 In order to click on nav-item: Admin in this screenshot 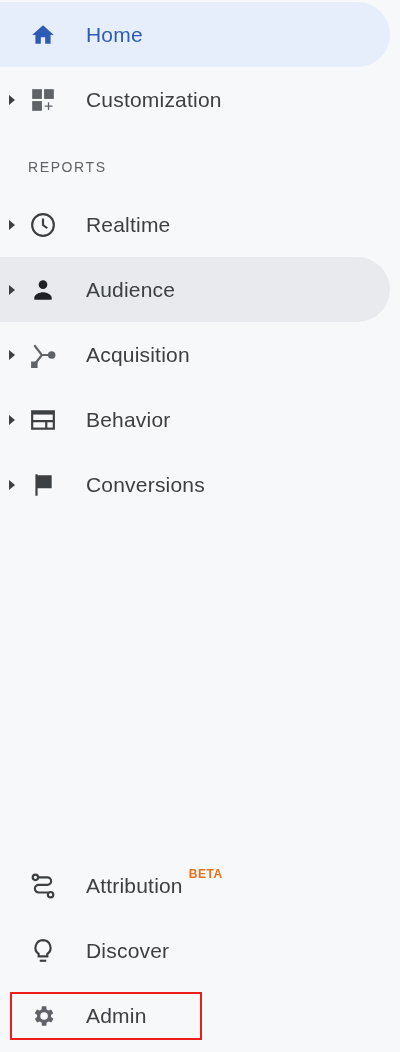, I will do `click(195, 1015)`.